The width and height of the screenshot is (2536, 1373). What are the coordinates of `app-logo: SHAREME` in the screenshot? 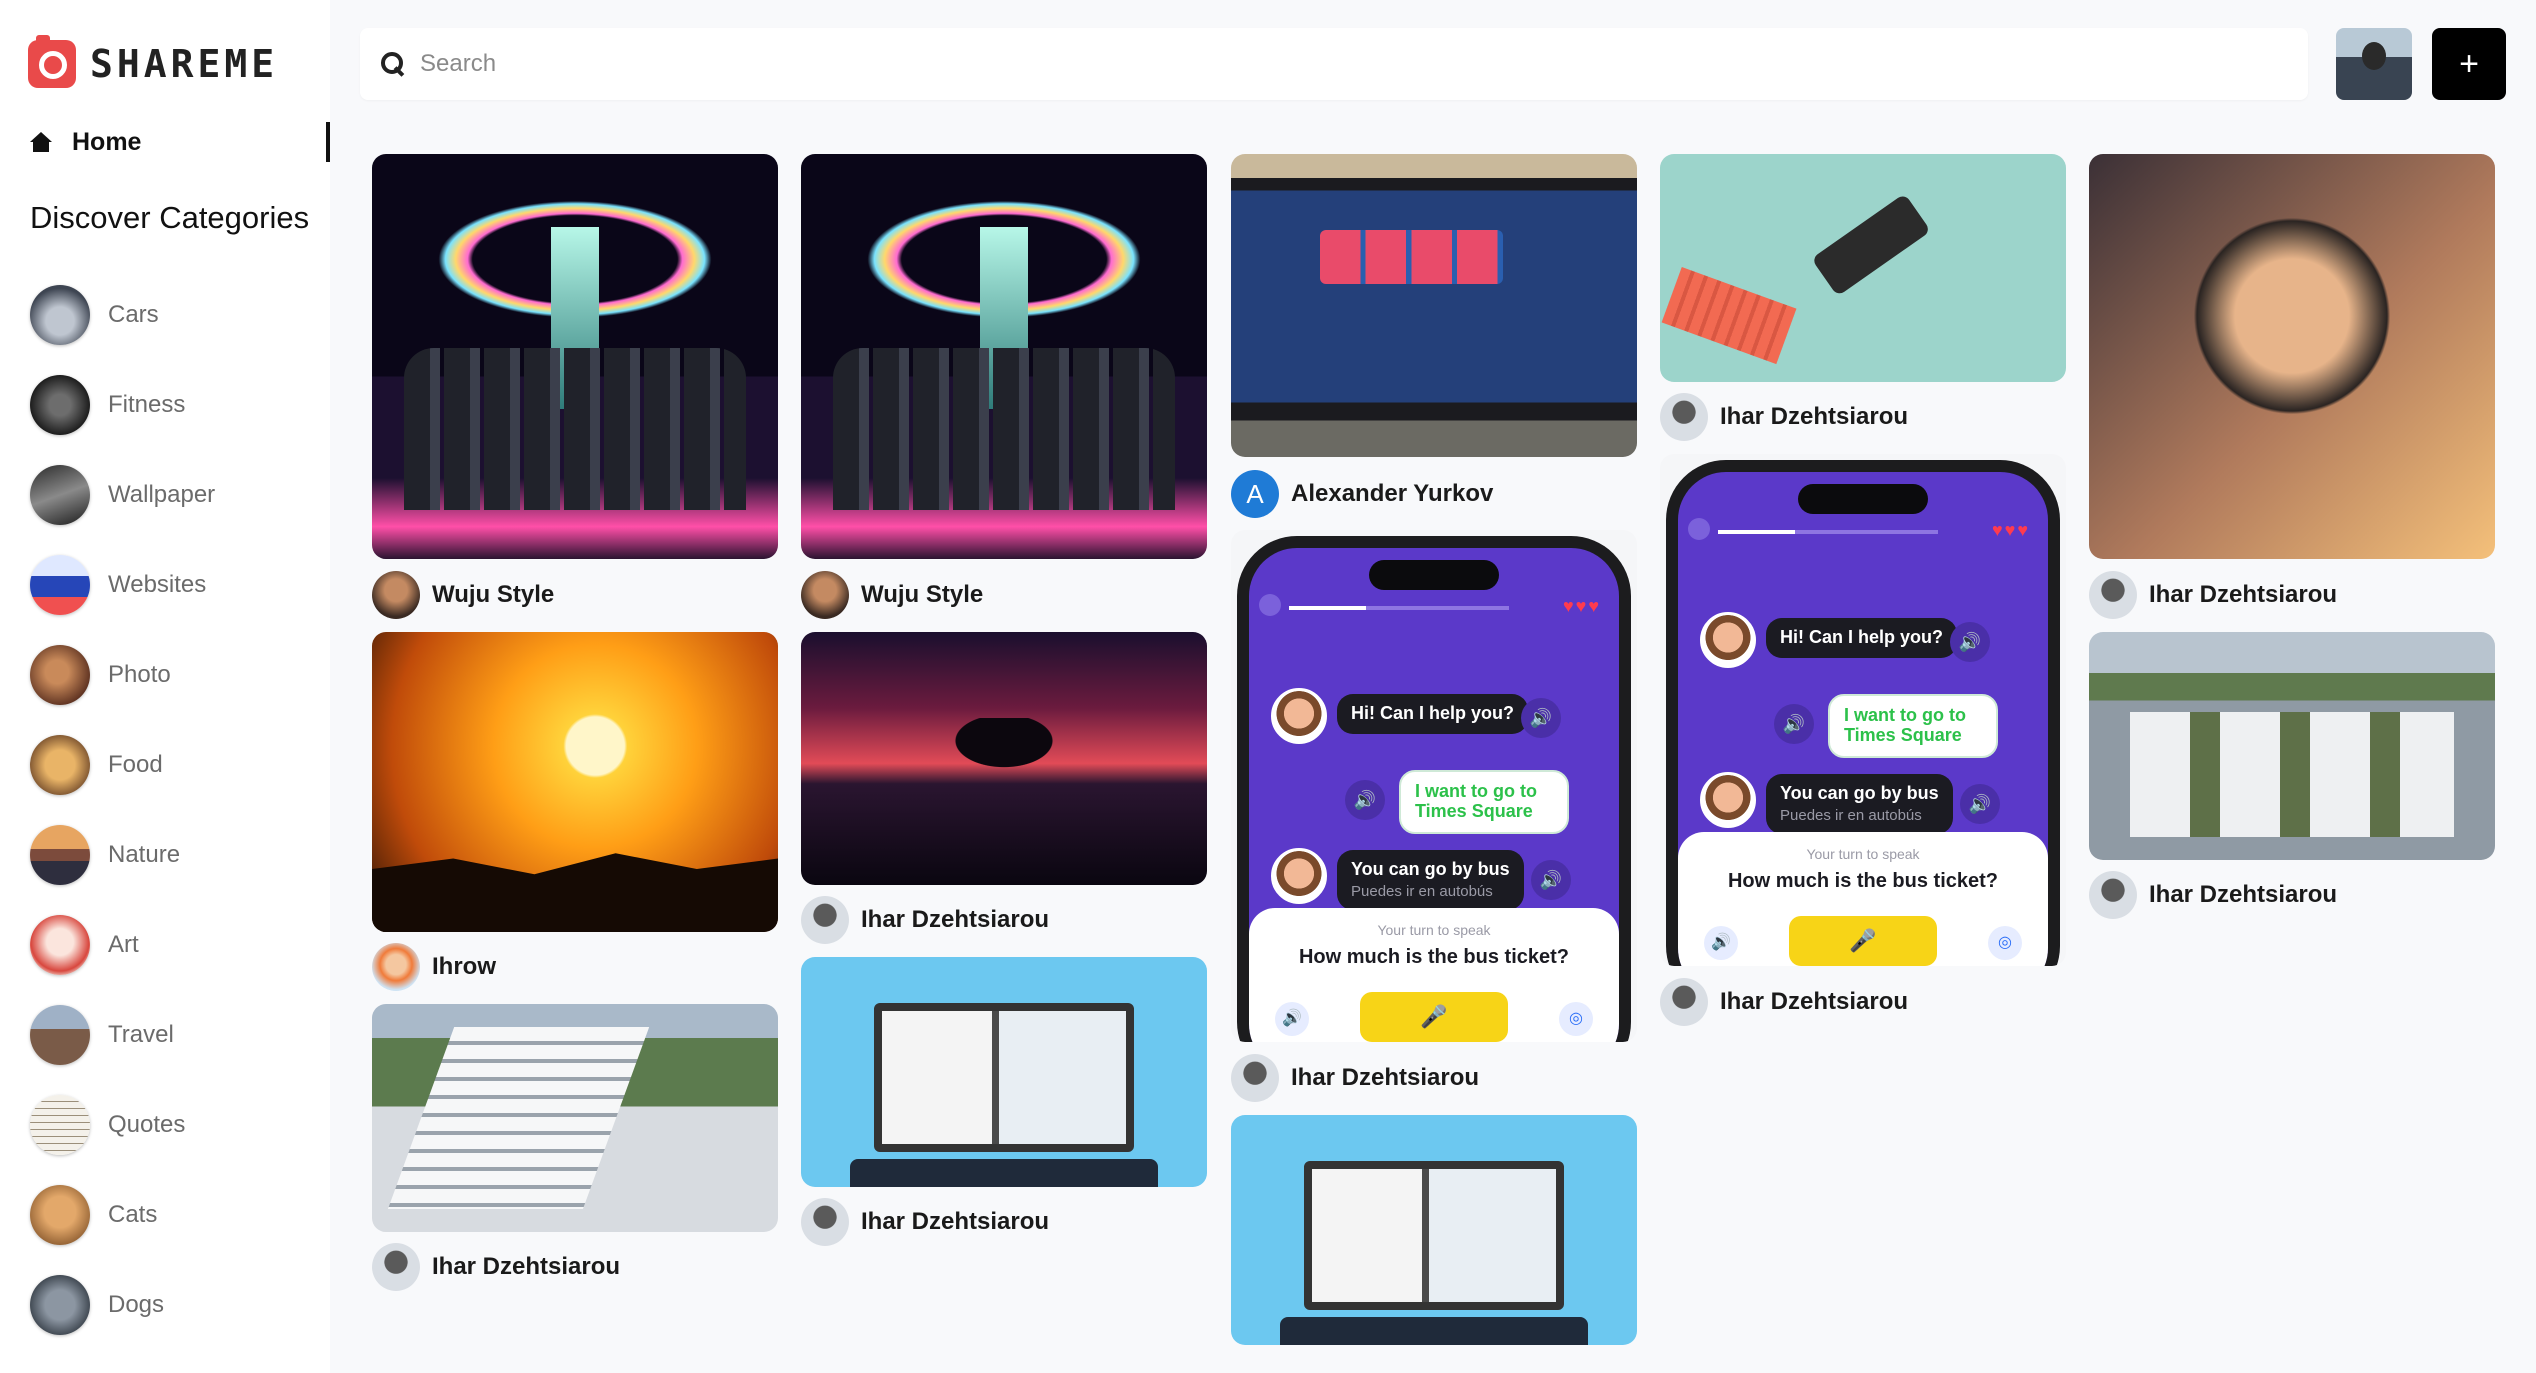 It's located at (153, 63).